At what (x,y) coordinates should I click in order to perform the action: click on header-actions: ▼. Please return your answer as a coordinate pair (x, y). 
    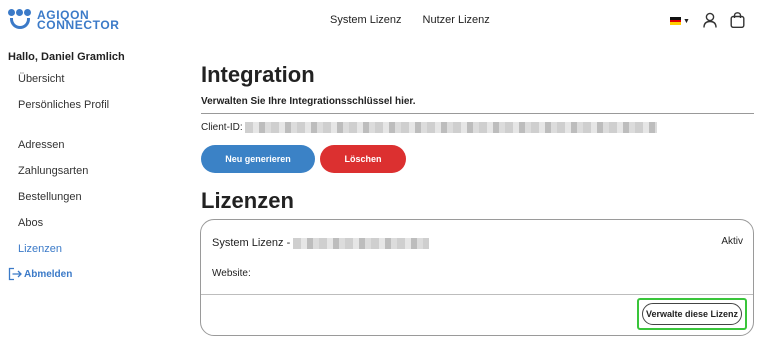
    Looking at the image, I should click on (707, 20).